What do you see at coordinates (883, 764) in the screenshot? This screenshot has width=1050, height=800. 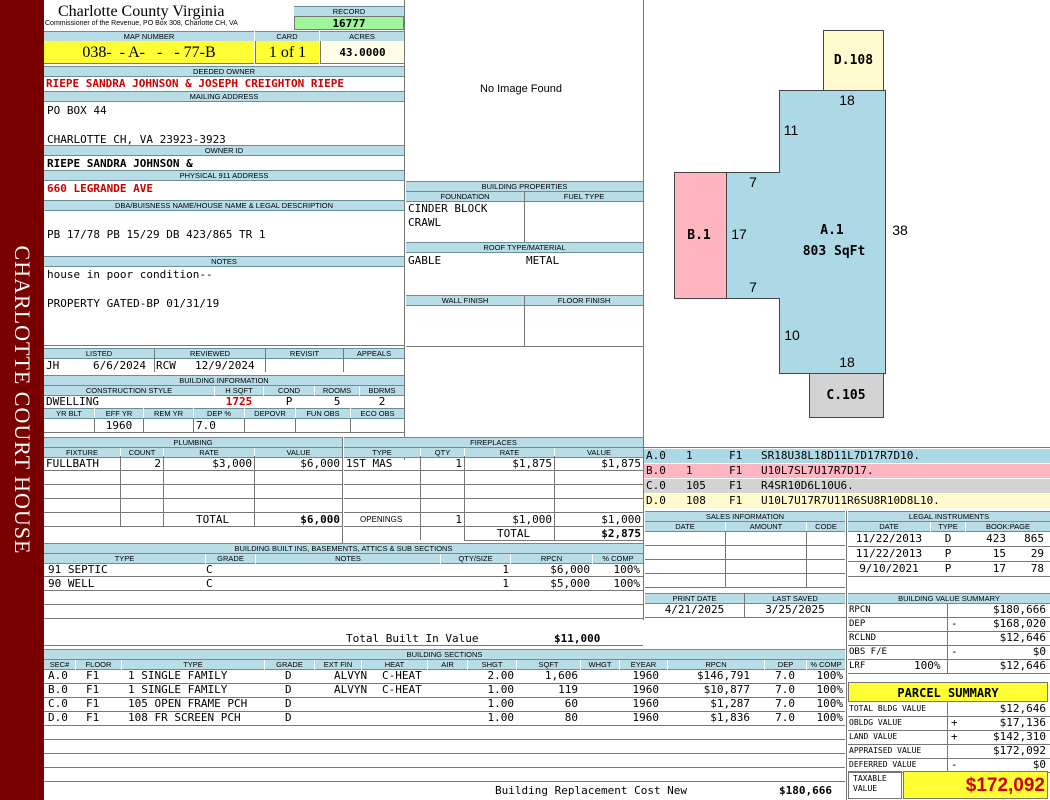 I see `parcel-label: DEFERRED VALUE` at bounding box center [883, 764].